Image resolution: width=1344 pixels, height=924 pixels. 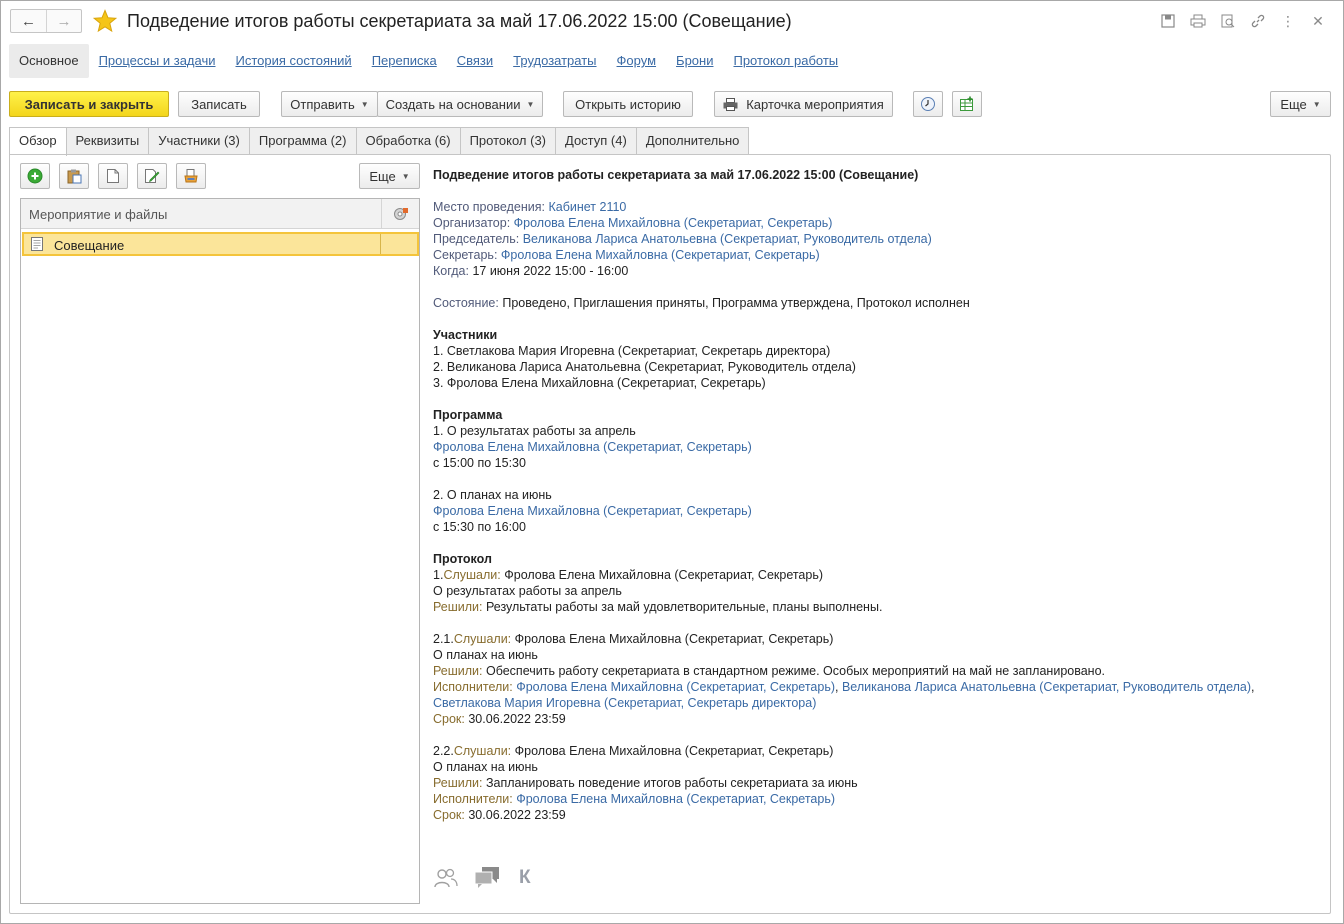 I want to click on print-icon, so click(x=1198, y=21).